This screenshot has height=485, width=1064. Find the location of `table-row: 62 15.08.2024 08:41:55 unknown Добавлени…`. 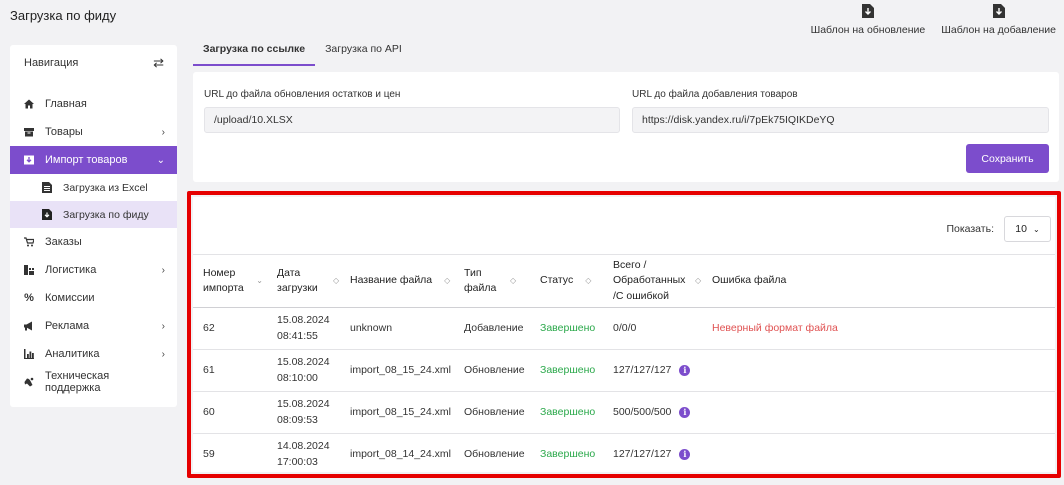

table-row: 62 15.08.2024 08:41:55 unknown Добавлени… is located at coordinates (624, 329).